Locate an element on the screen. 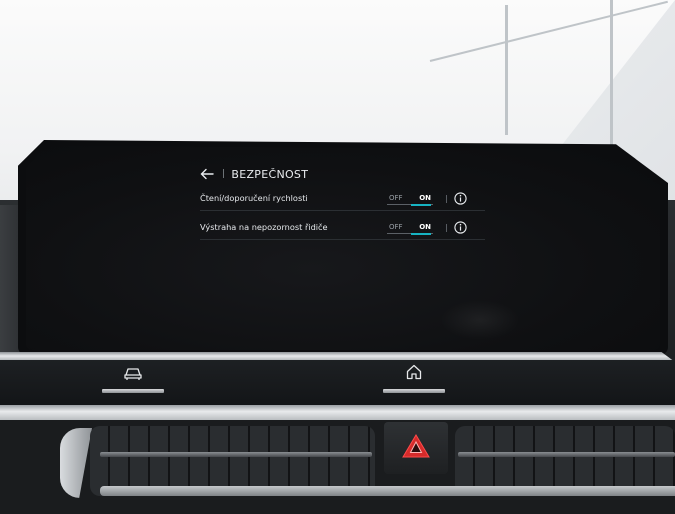  back-arrow-icon is located at coordinates (207, 174).